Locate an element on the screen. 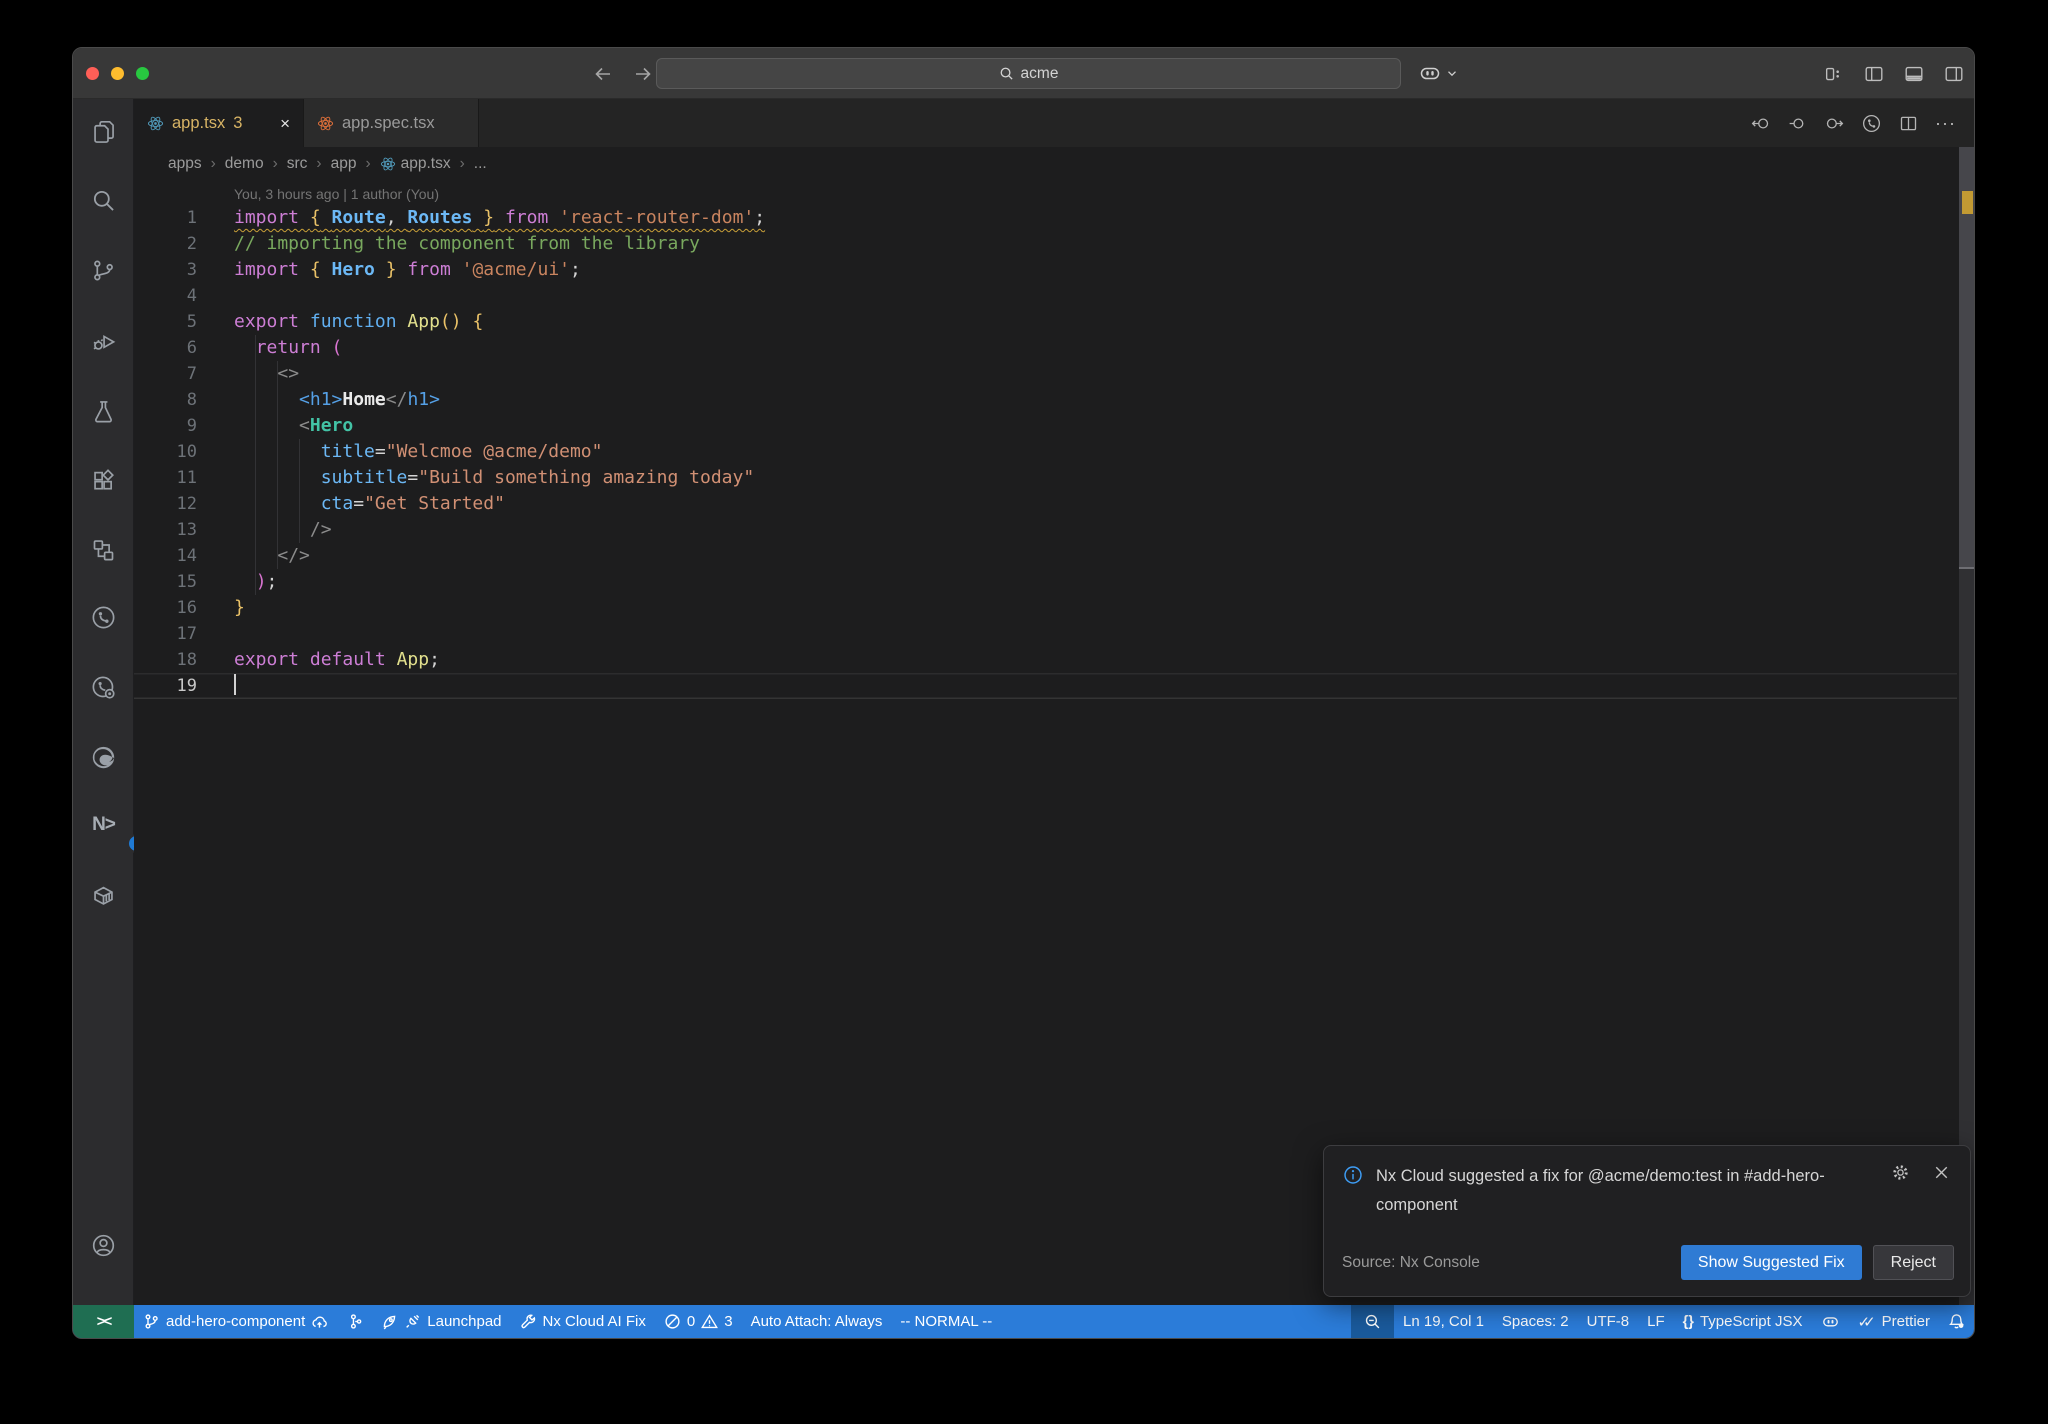 The height and width of the screenshot is (1424, 2048). line-number: 5 is located at coordinates (165, 322).